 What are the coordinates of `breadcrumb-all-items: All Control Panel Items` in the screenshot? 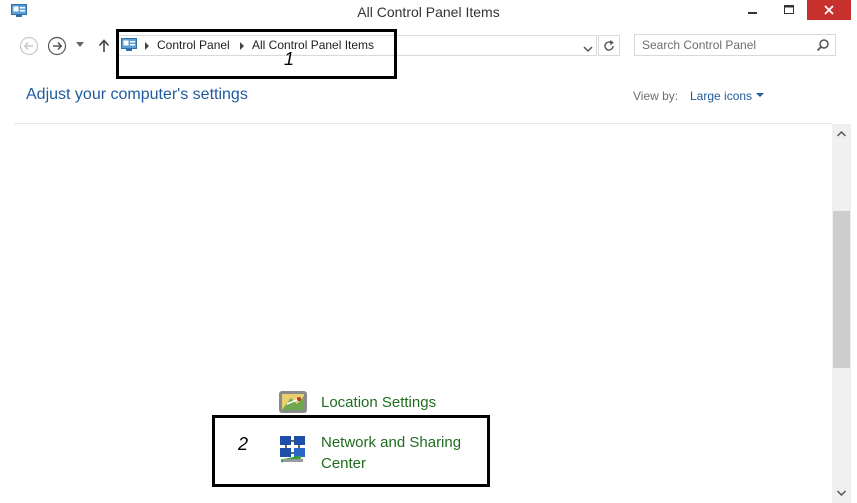 It's located at (313, 45).